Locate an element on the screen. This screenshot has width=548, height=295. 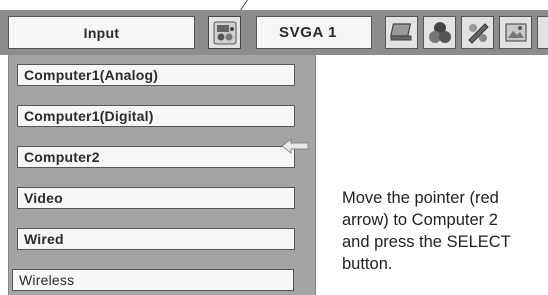
image-picture-icon is located at coordinates (515, 32).